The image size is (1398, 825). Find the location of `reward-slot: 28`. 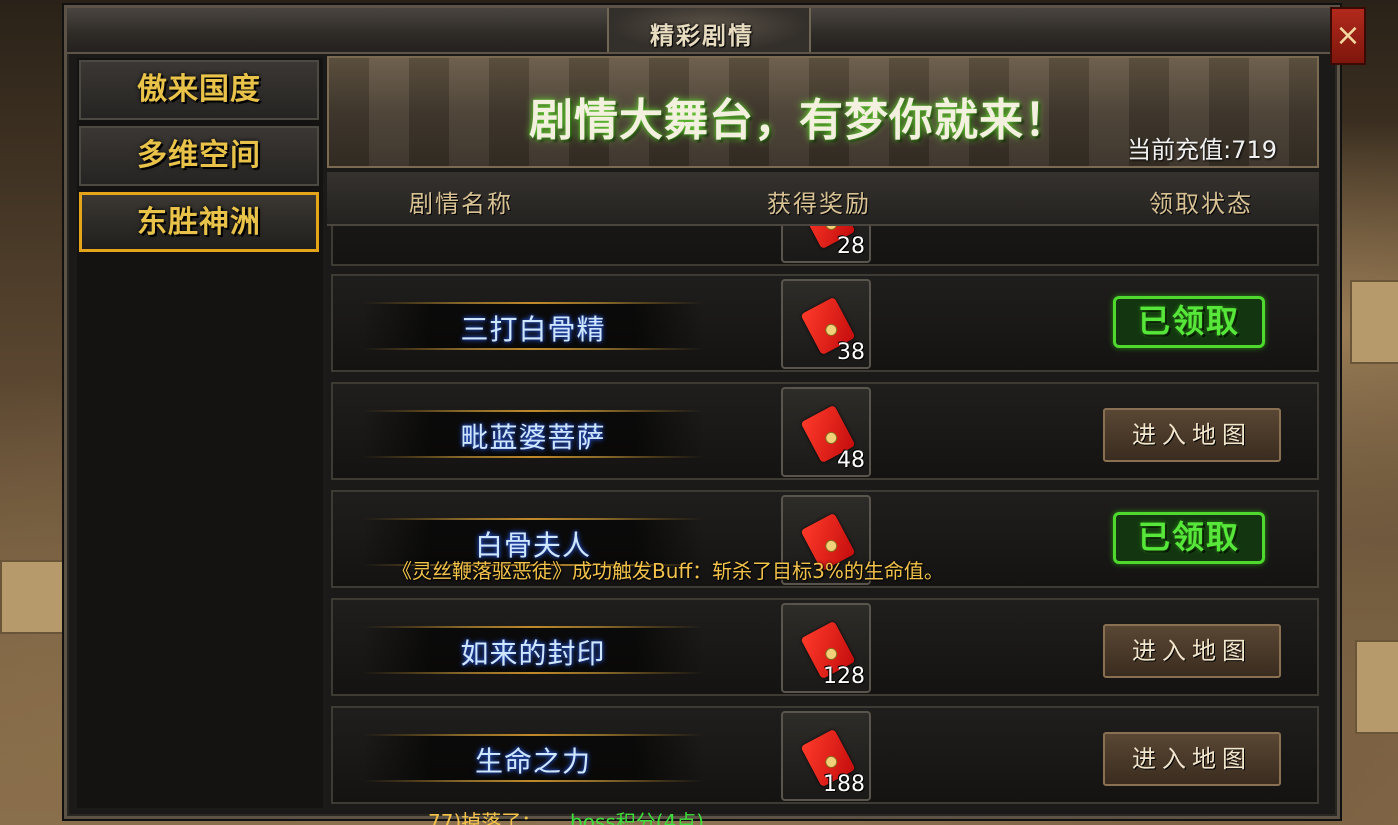

reward-slot: 28 is located at coordinates (826, 244).